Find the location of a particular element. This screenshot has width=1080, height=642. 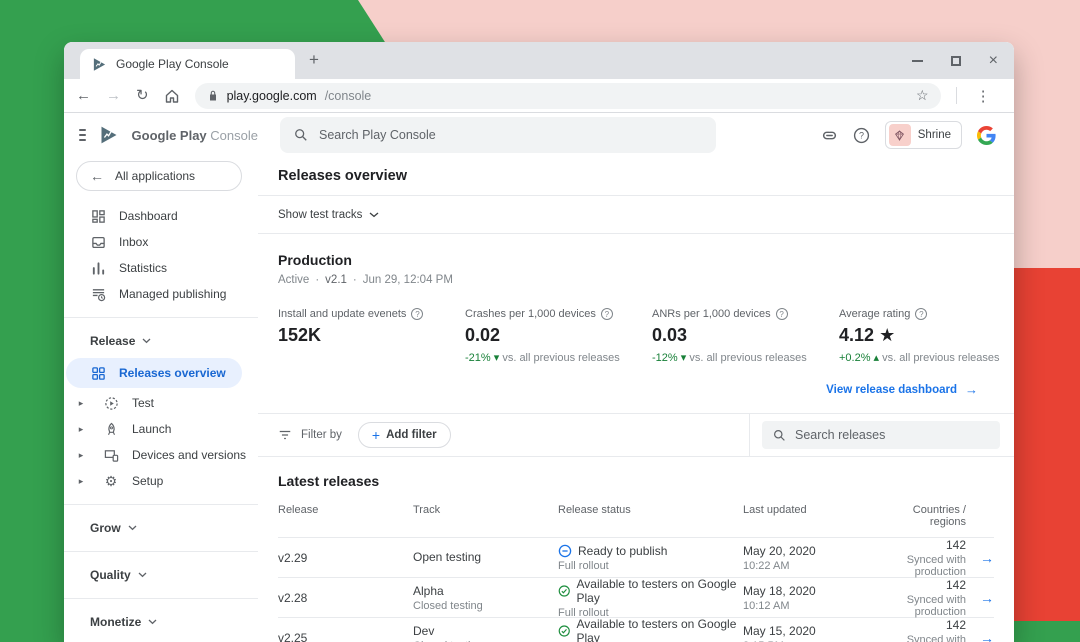

sidebar-section-release: Release is located at coordinates (161, 341).